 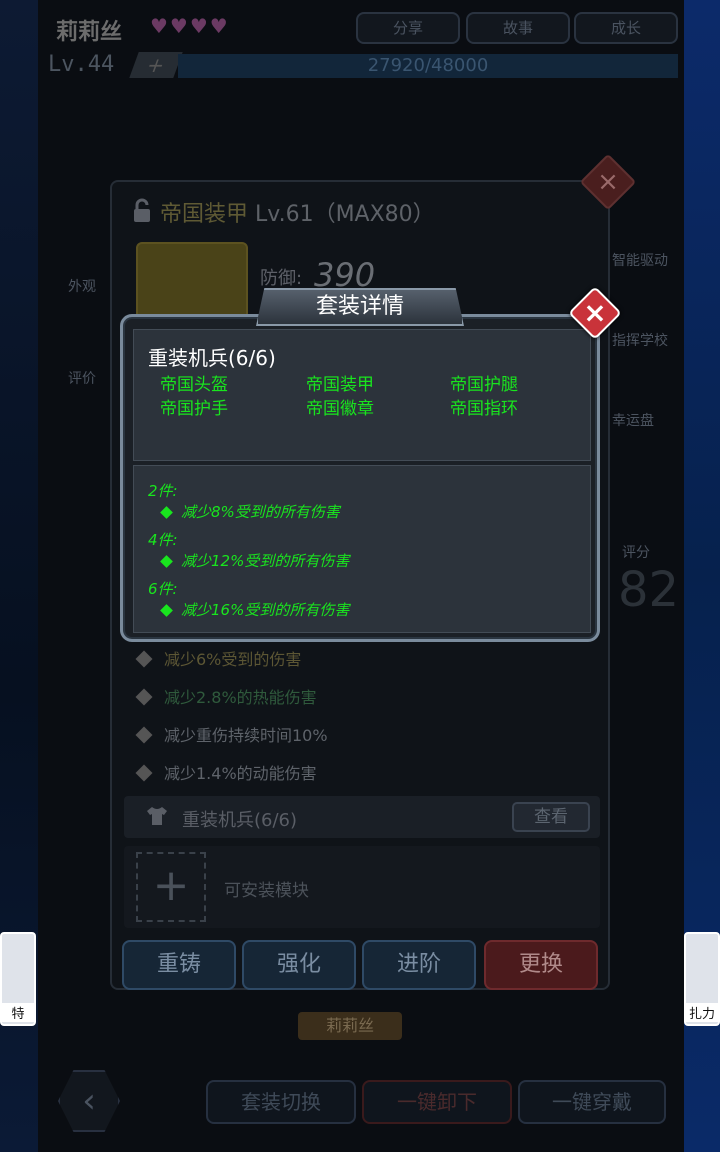 What do you see at coordinates (250, 511) in the screenshot?
I see `bonus-effect: 减少8%受到的所有伤害` at bounding box center [250, 511].